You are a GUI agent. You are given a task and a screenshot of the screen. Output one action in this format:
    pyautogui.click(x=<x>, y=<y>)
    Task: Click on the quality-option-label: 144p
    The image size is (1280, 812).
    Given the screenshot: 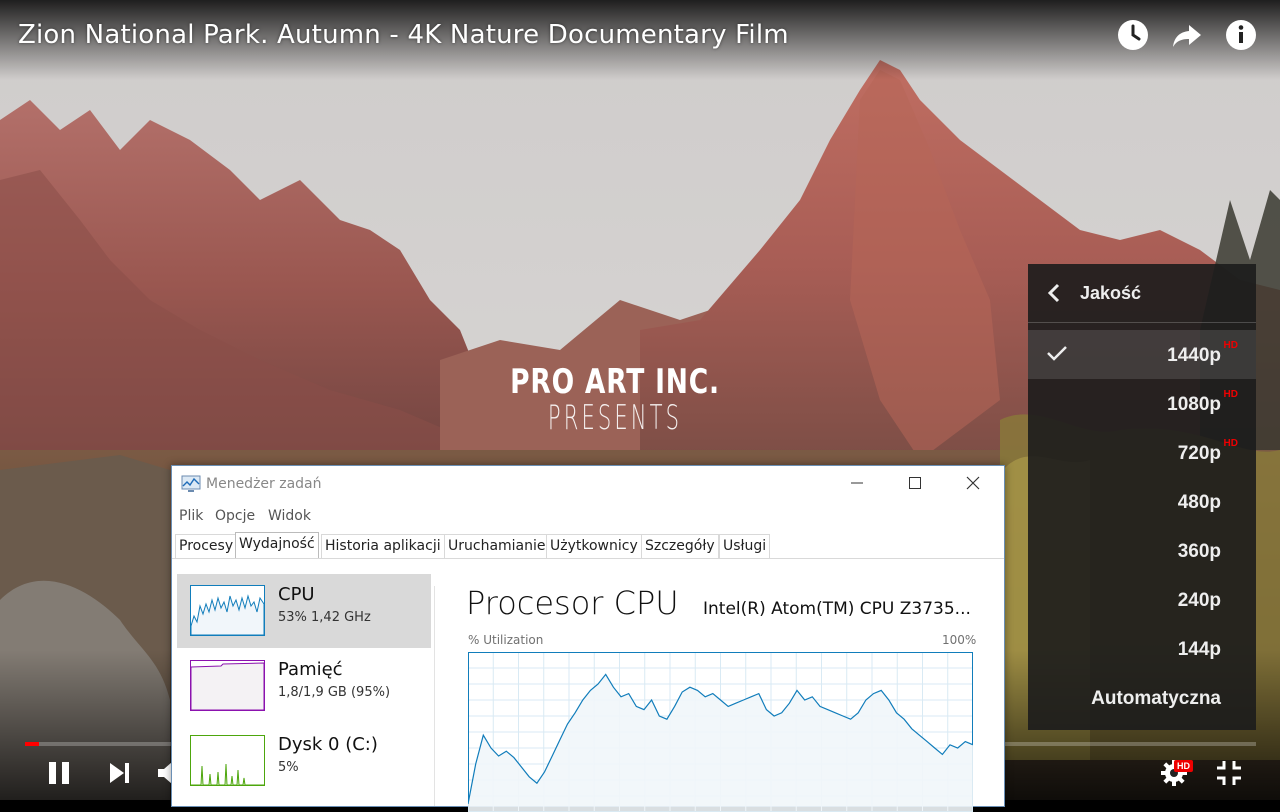 What is the action you would take?
    pyautogui.click(x=1199, y=649)
    